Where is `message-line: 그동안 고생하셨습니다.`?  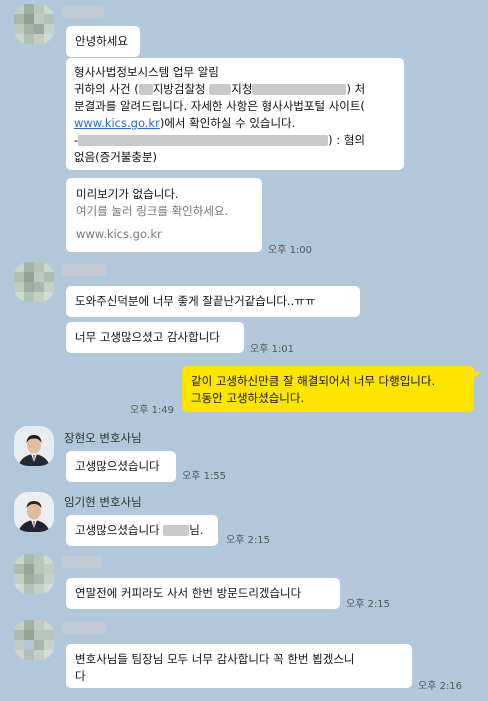 message-line: 그동안 고생하셨습니다. is located at coordinates (248, 398).